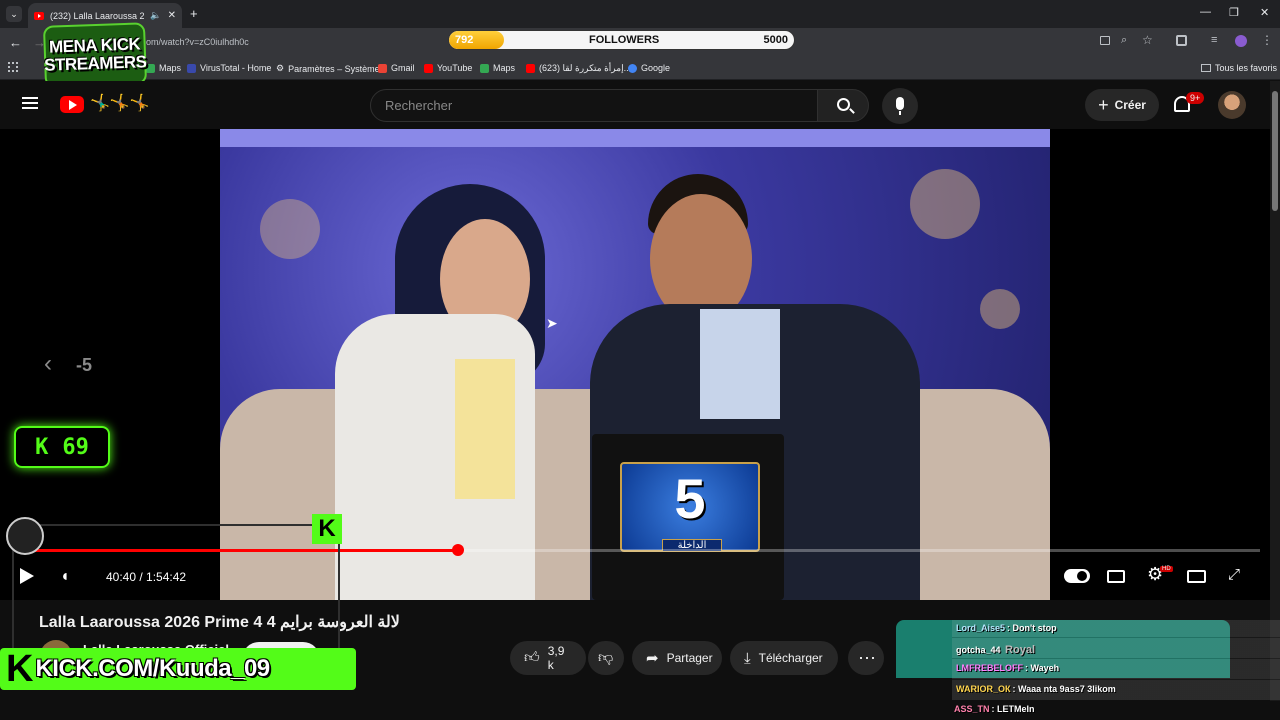 The width and height of the screenshot is (1280, 720). What do you see at coordinates (1214, 40) in the screenshot?
I see `media-controls-icon: ≡` at bounding box center [1214, 40].